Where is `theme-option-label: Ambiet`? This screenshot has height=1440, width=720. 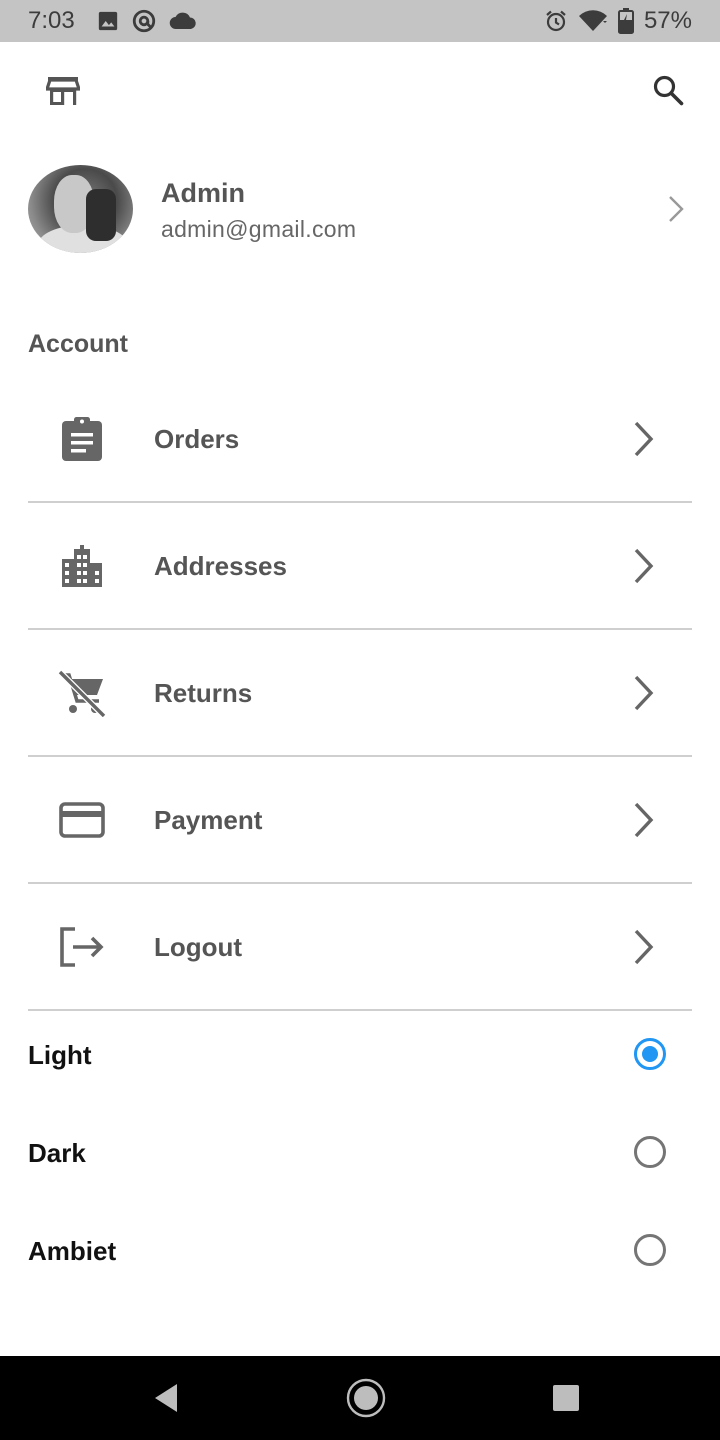 theme-option-label: Ambiet is located at coordinates (72, 1251).